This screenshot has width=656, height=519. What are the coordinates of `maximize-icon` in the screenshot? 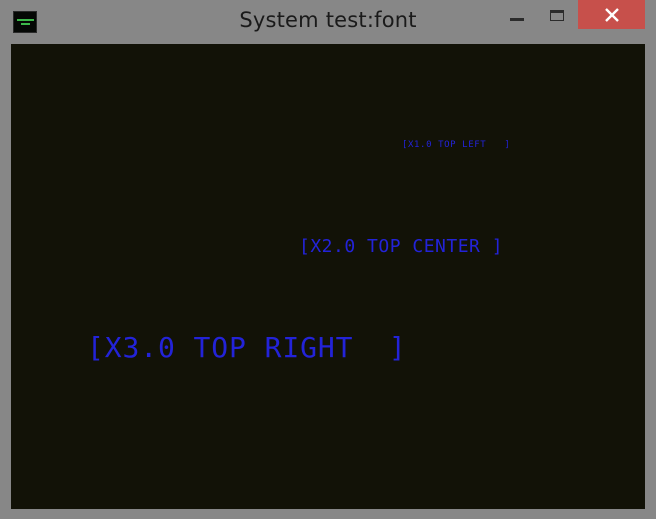 It's located at (556, 15).